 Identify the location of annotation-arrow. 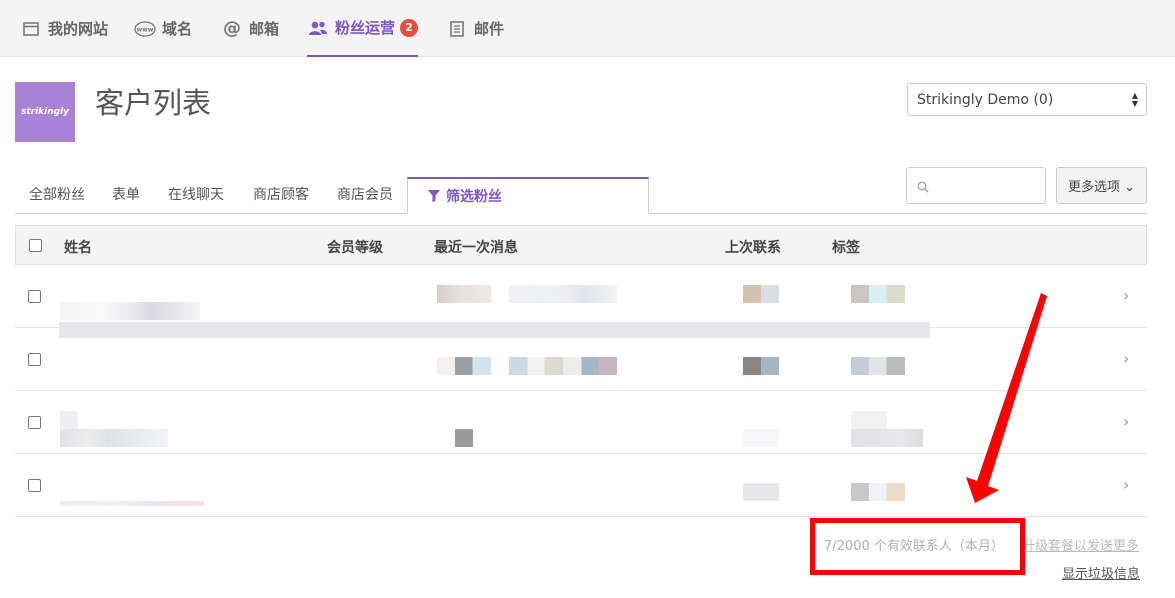
(1006, 398).